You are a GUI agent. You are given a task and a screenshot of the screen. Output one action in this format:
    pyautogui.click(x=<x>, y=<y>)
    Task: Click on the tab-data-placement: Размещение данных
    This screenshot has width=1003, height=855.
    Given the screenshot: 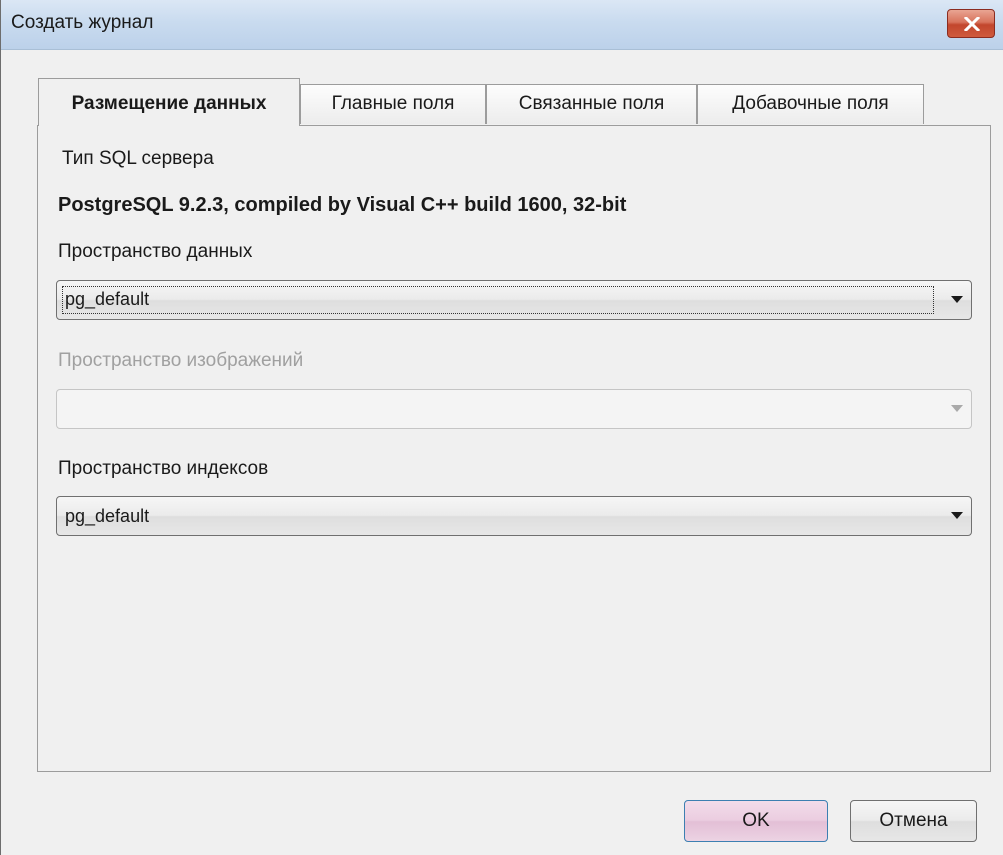 What is the action you would take?
    pyautogui.click(x=169, y=102)
    